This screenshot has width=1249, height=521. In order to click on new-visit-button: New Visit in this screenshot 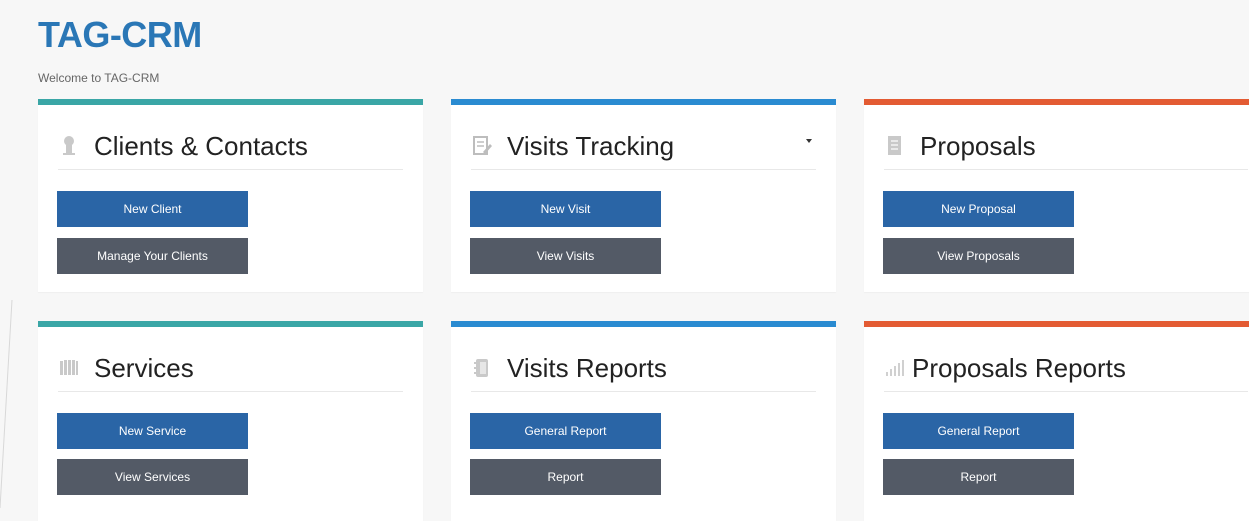, I will do `click(565, 209)`.